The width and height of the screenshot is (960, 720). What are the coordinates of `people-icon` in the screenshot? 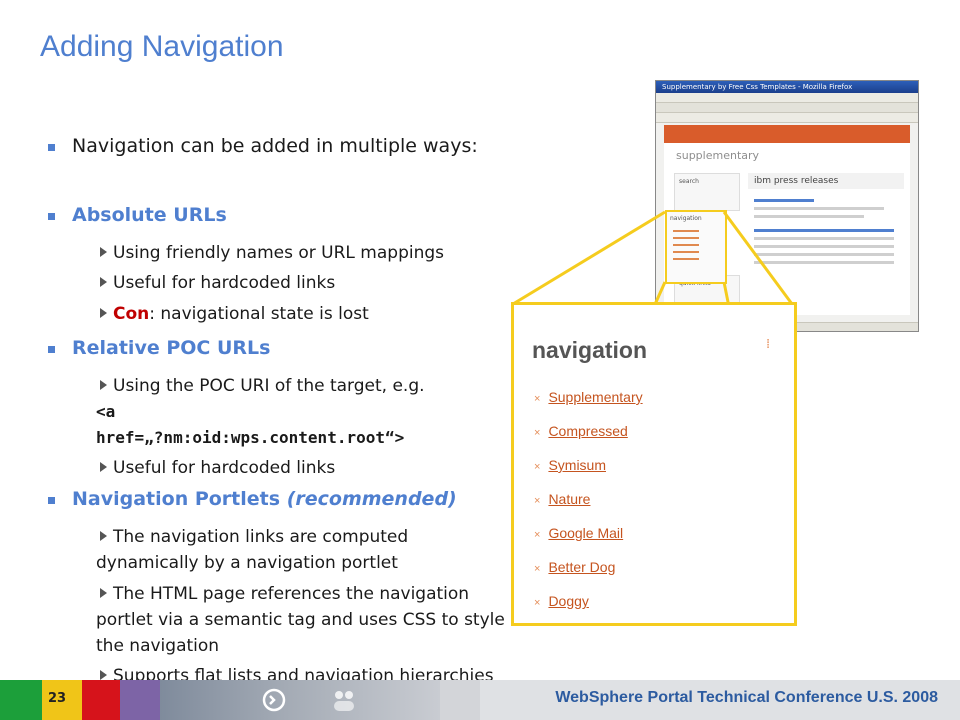 It's located at (344, 701).